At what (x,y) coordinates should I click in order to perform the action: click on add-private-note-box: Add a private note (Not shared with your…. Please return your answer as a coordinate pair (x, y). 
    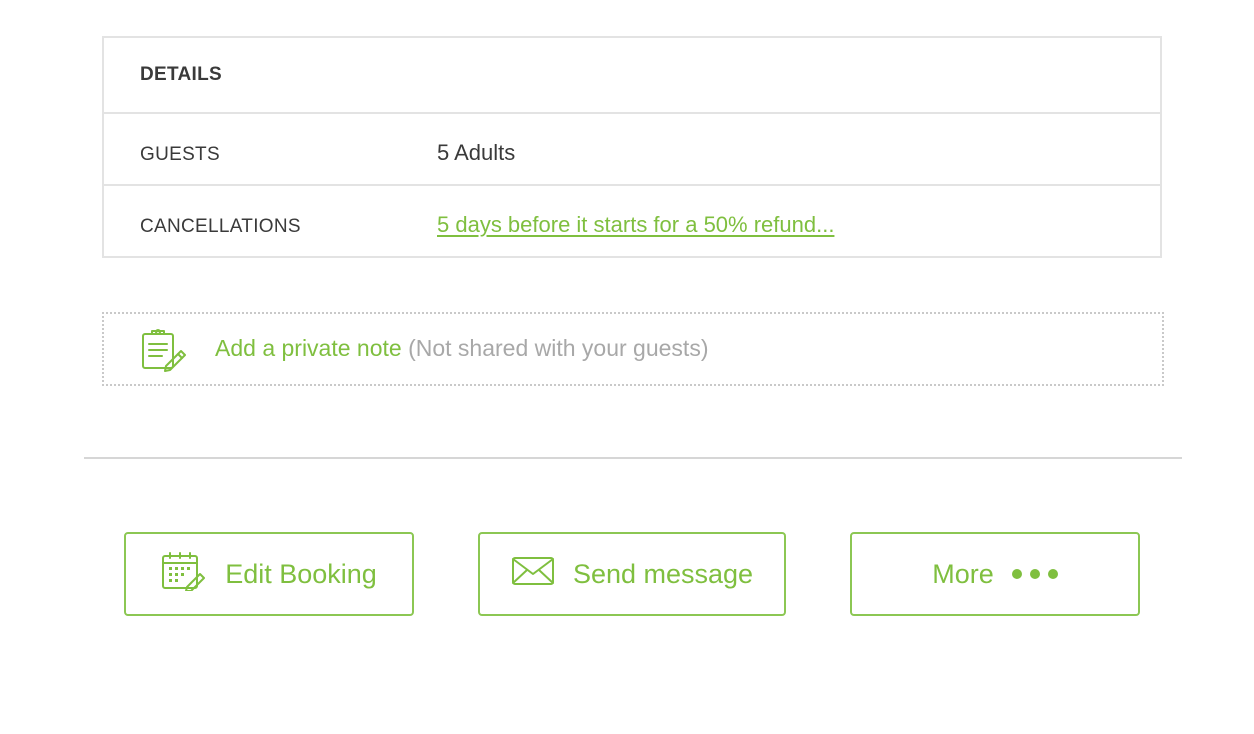
    Looking at the image, I should click on (633, 349).